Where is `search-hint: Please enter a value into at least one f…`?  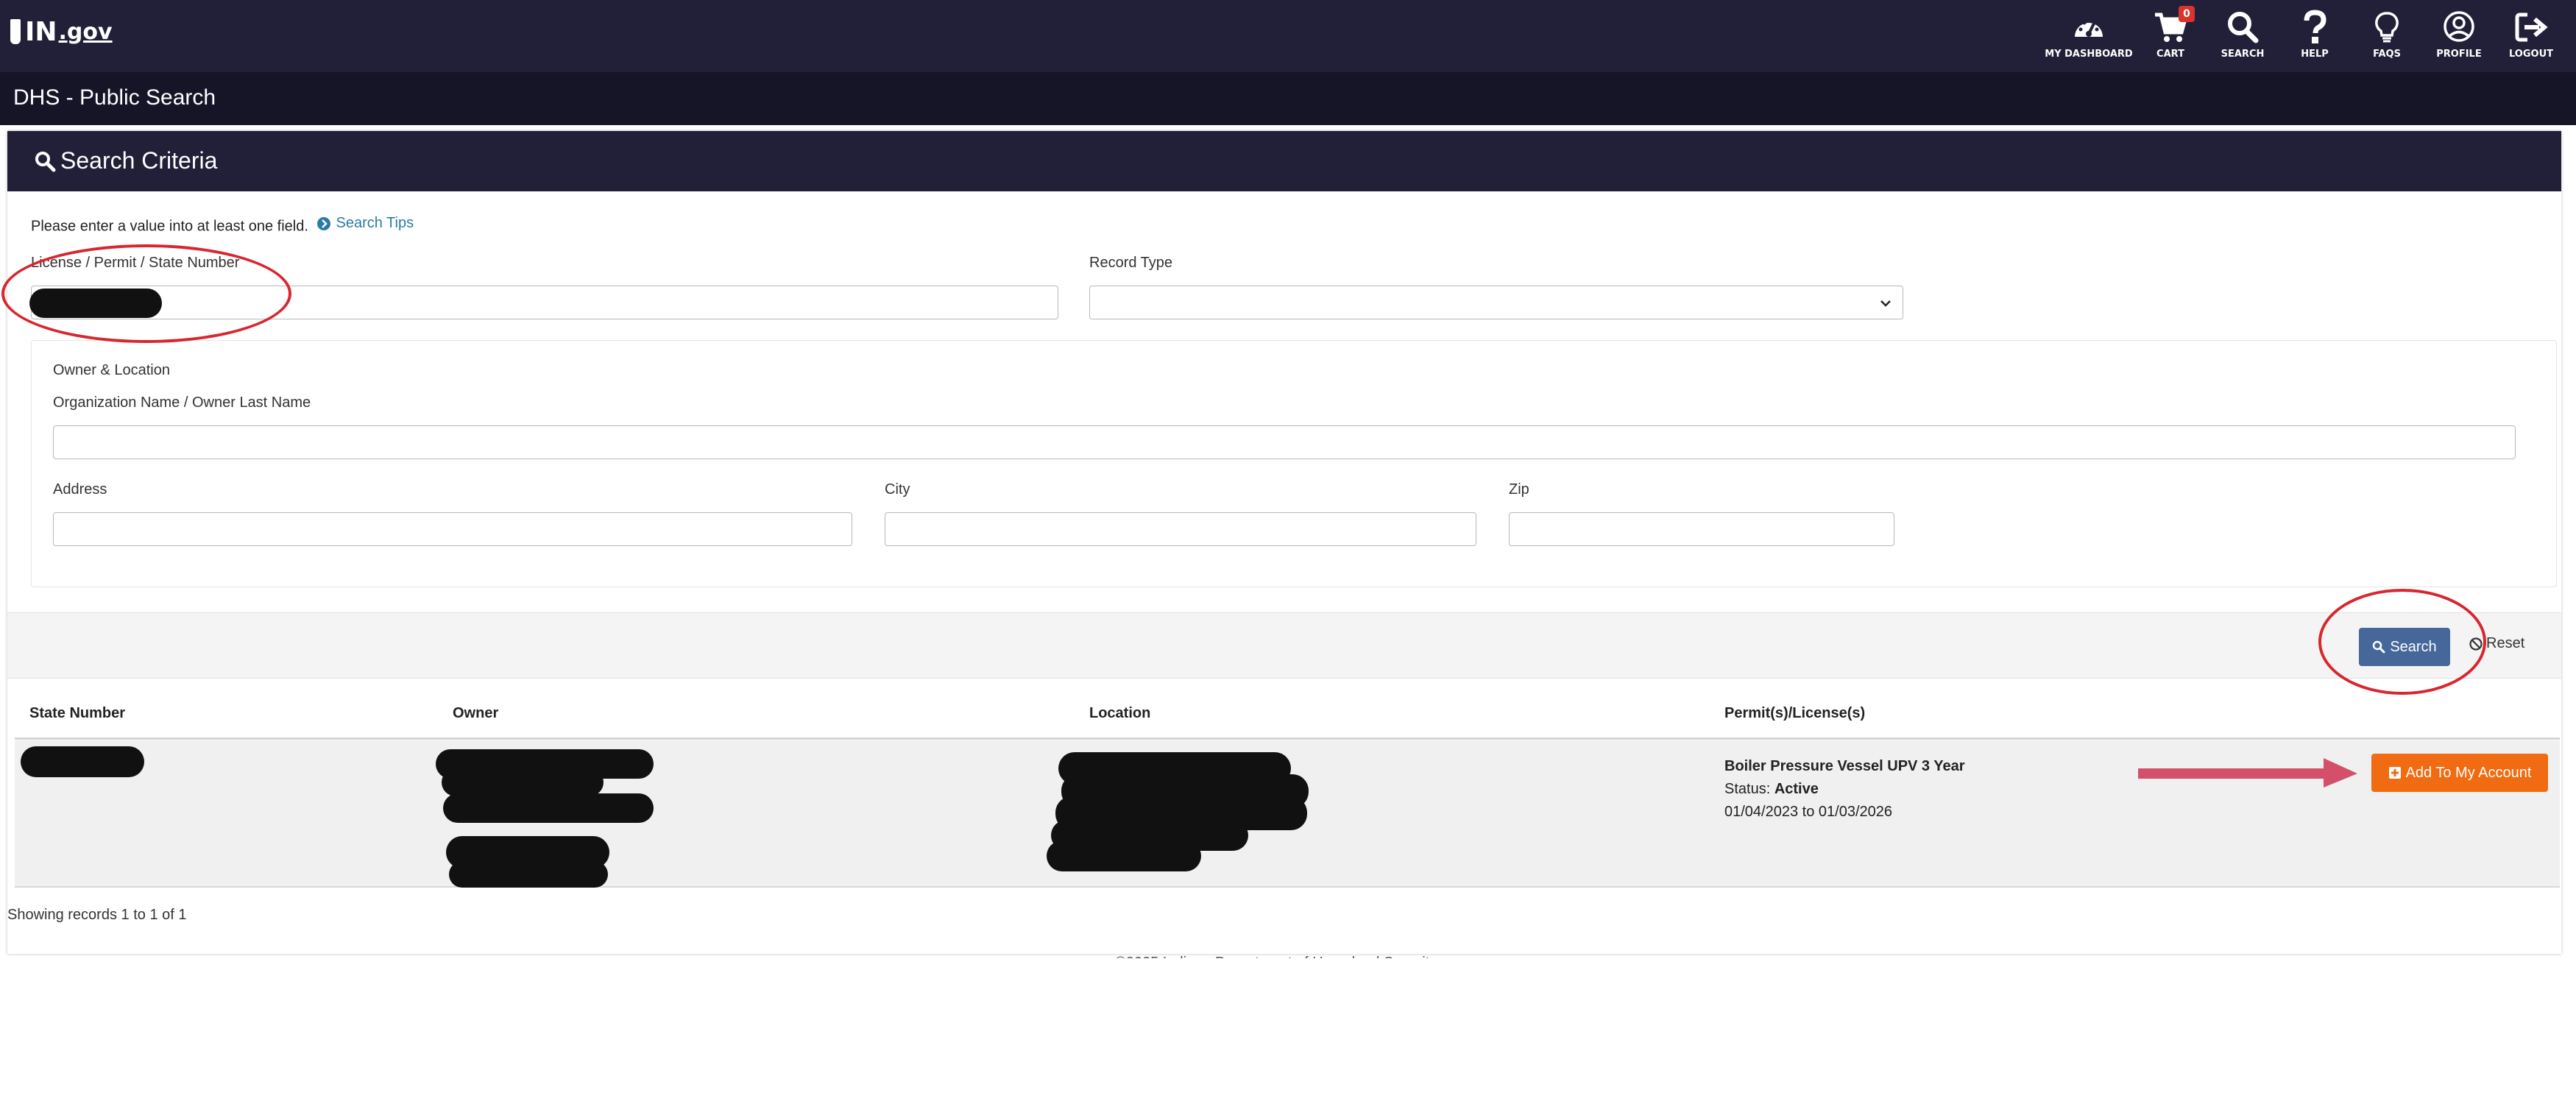
search-hint: Please enter a value into at least one f… is located at coordinates (223, 225).